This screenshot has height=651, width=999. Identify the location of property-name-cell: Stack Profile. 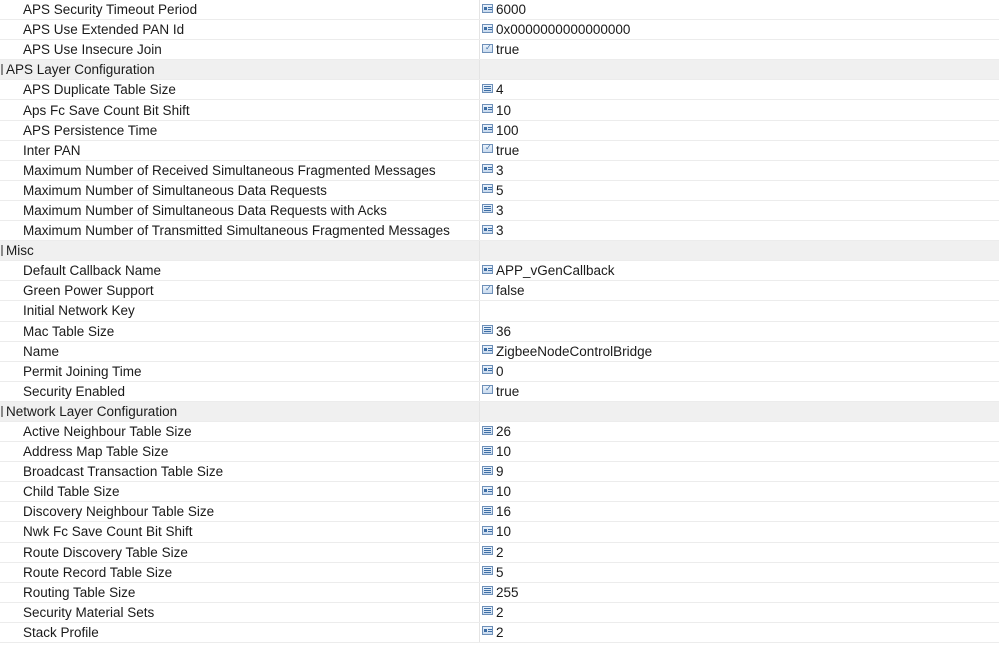
(240, 632).